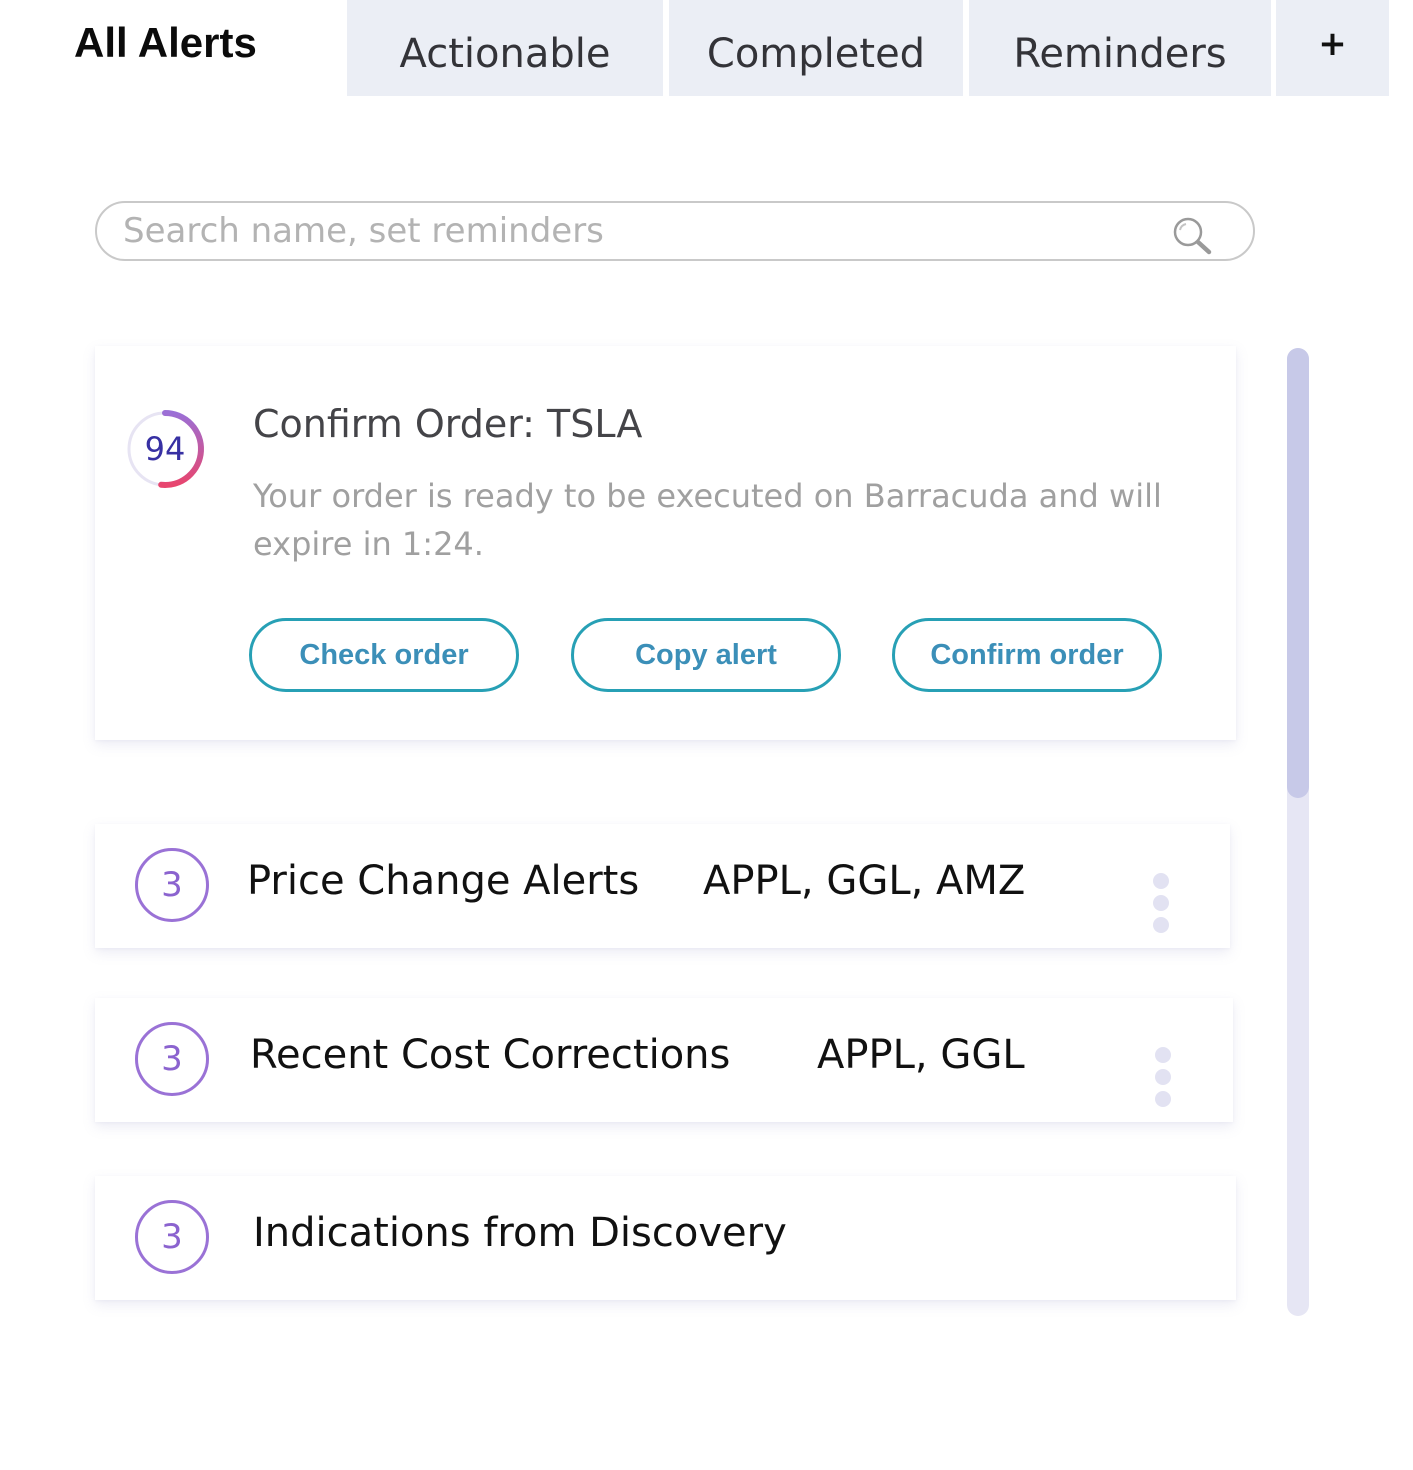 The height and width of the screenshot is (1470, 1413). Describe the element at coordinates (1192, 235) in the screenshot. I see `search-icon` at that location.